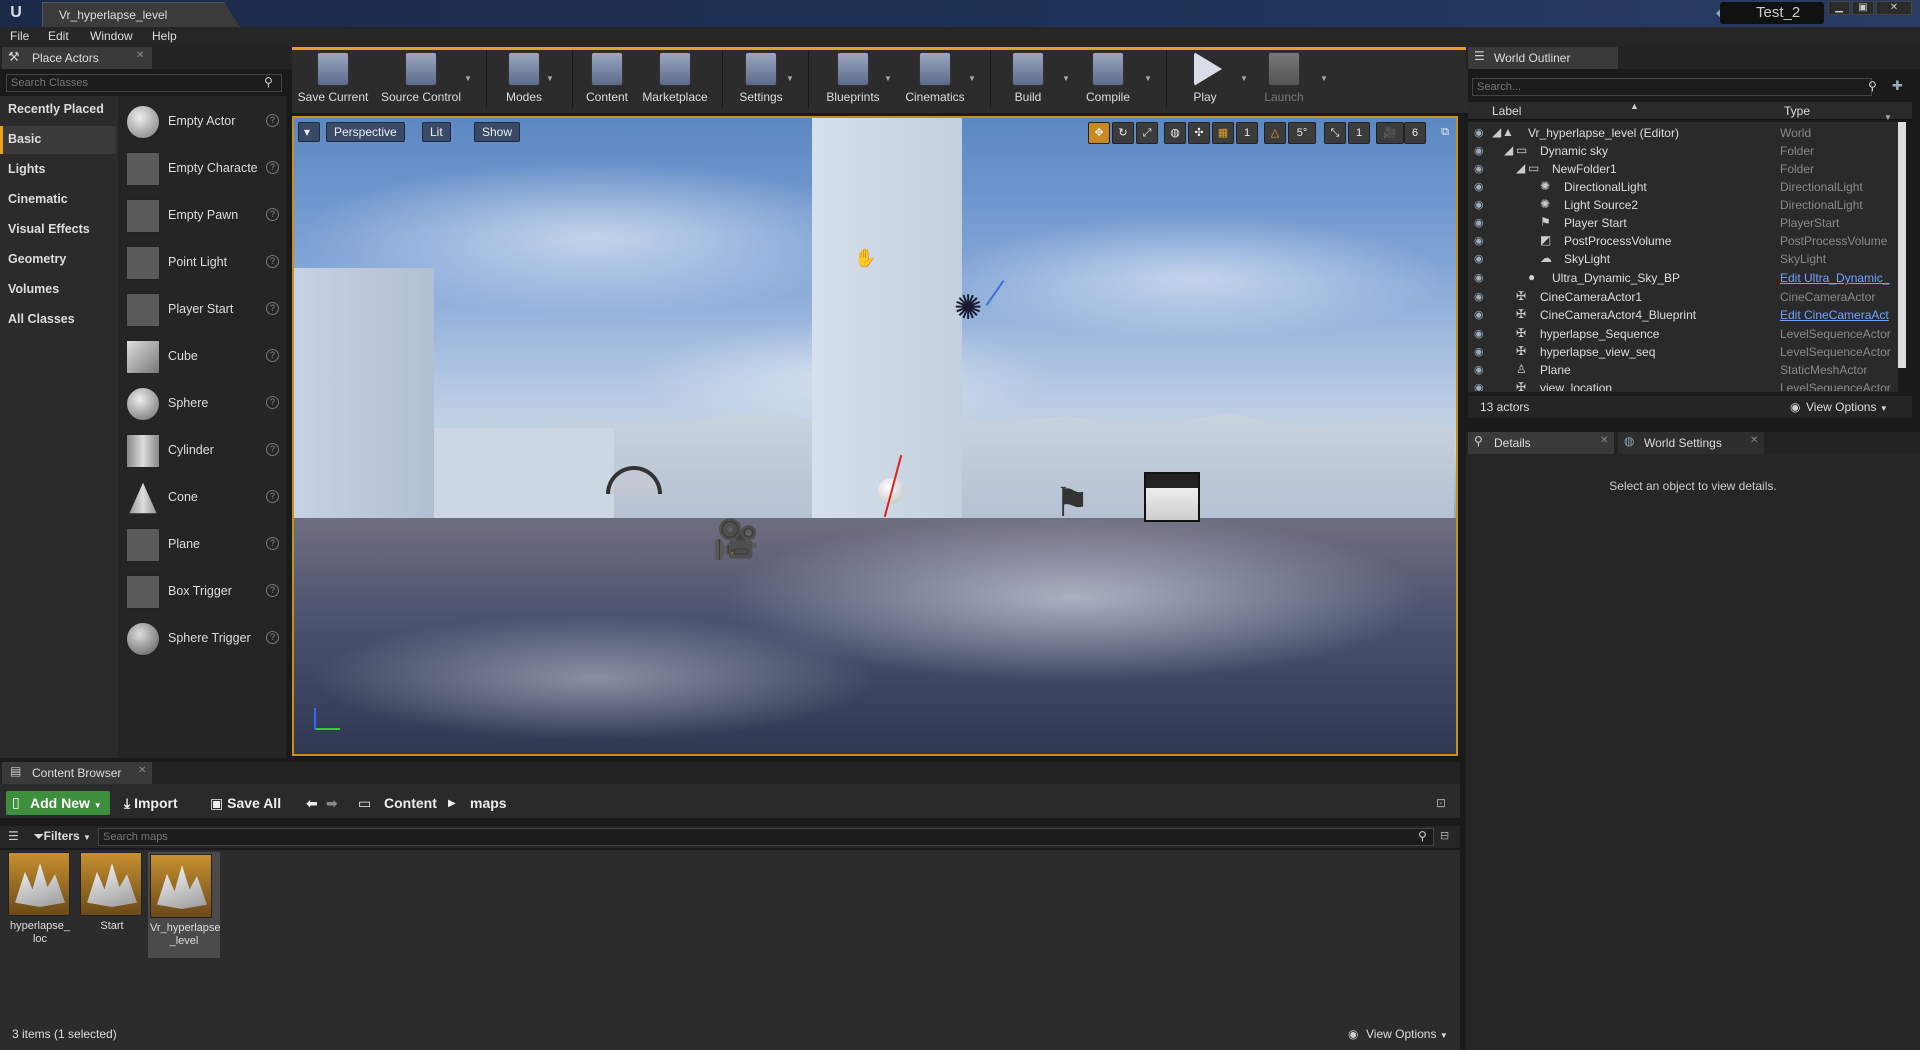  Describe the element at coordinates (203, 170) in the screenshot. I see `actor-item-empty-character: Empty Characte?` at that location.